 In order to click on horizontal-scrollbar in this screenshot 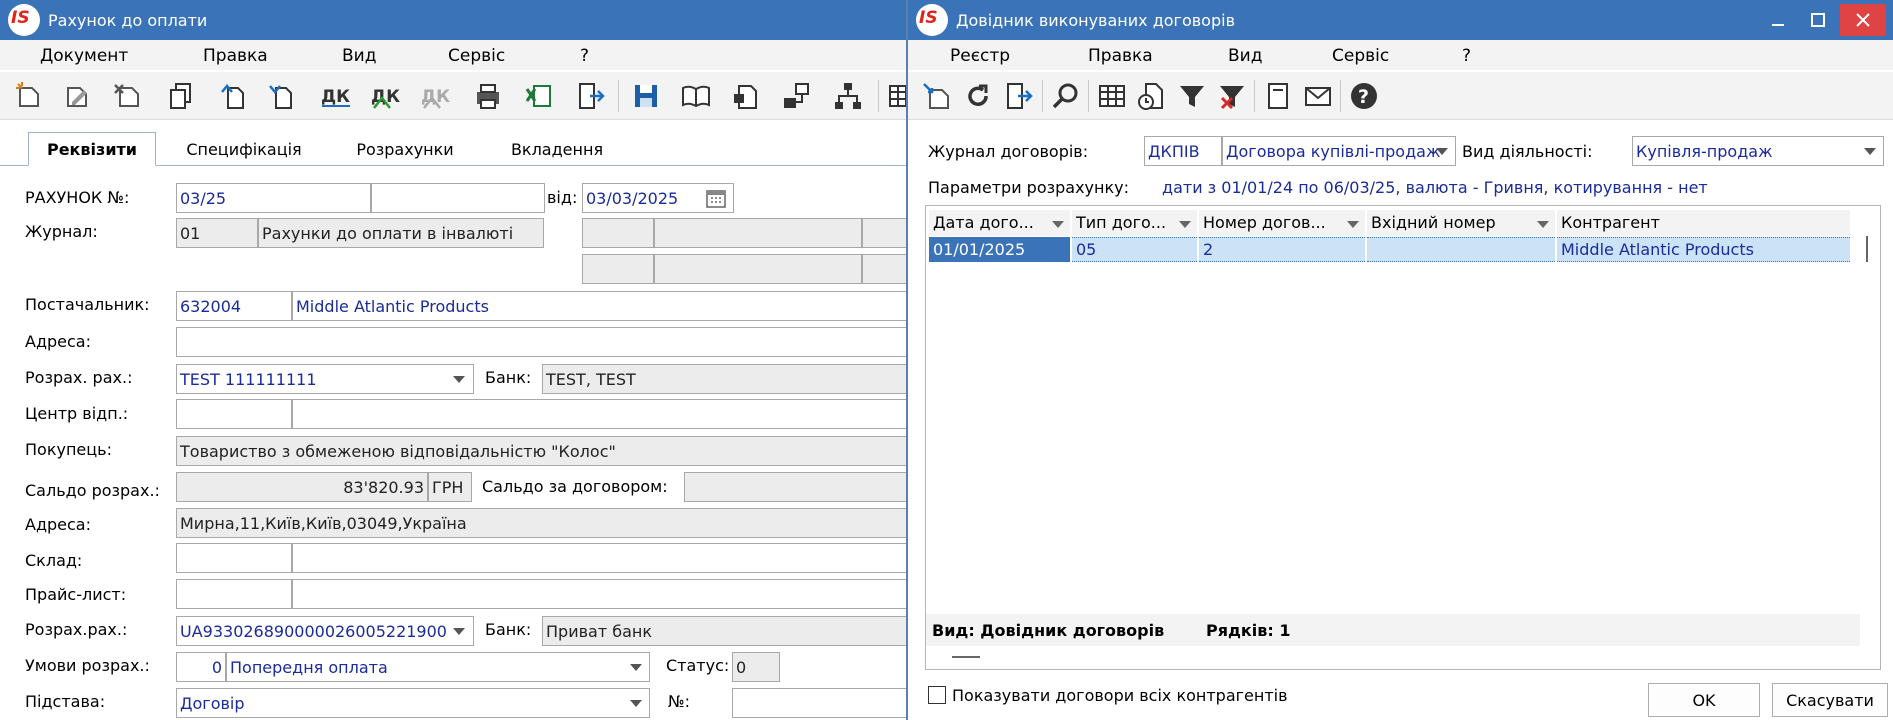, I will do `click(966, 657)`.